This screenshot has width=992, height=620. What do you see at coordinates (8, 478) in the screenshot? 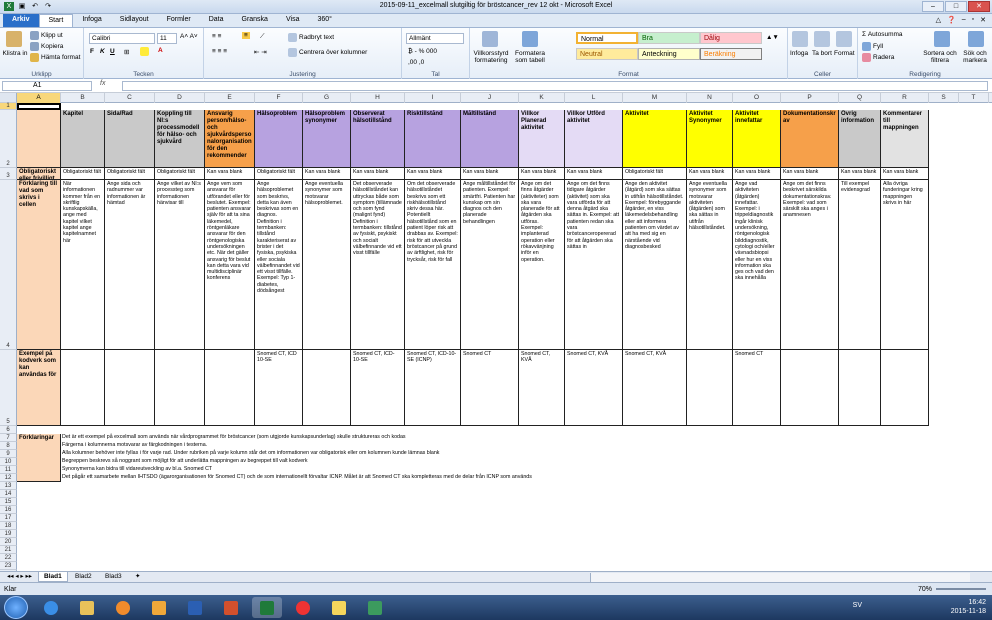
I see `row-header-12: 12` at bounding box center [8, 478].